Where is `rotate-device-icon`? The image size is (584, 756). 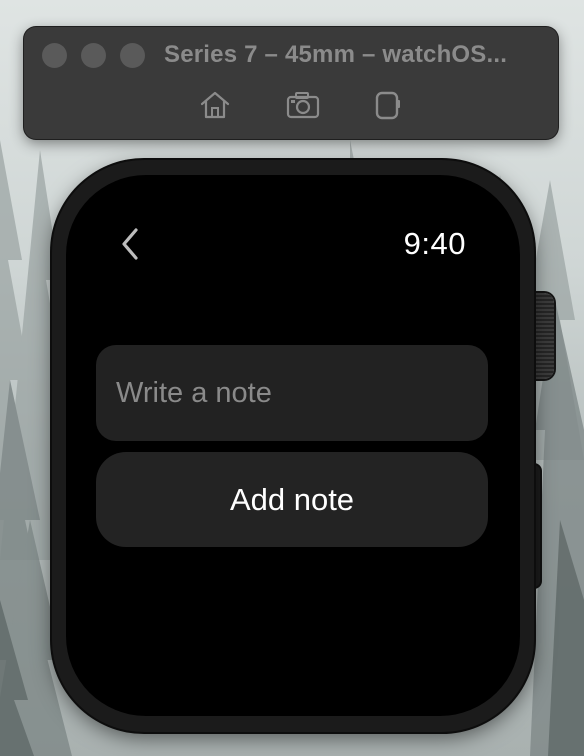 rotate-device-icon is located at coordinates (387, 105).